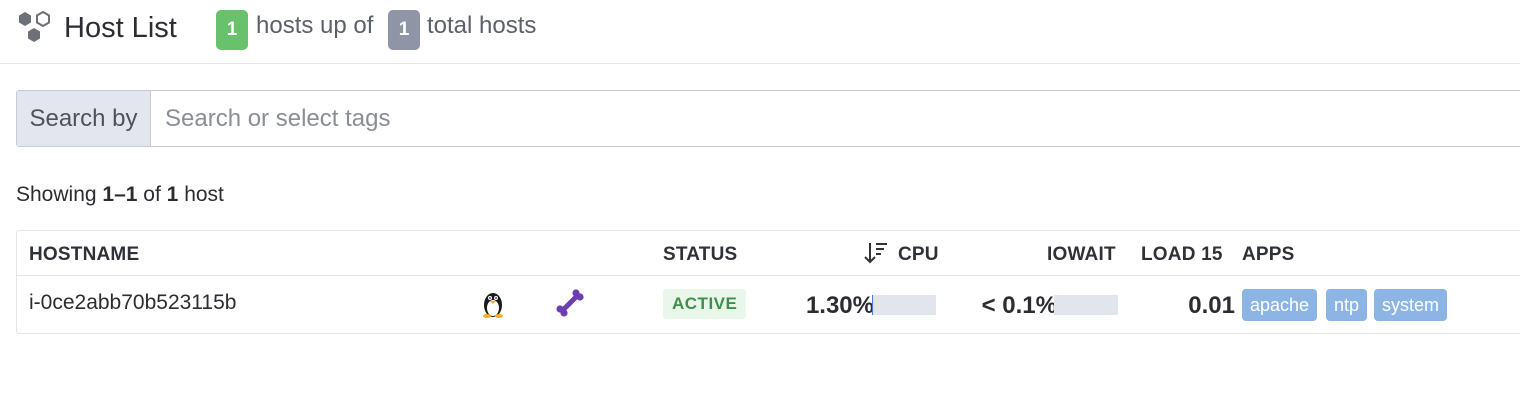 The width and height of the screenshot is (1520, 420). I want to click on bone-icon, so click(570, 303).